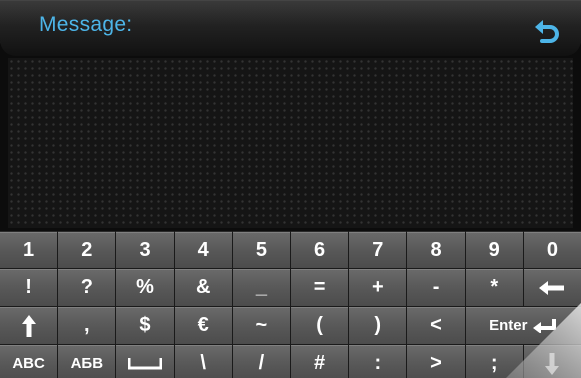 The height and width of the screenshot is (378, 581). I want to click on cyrillic-layout-key: АБВ, so click(87, 361).